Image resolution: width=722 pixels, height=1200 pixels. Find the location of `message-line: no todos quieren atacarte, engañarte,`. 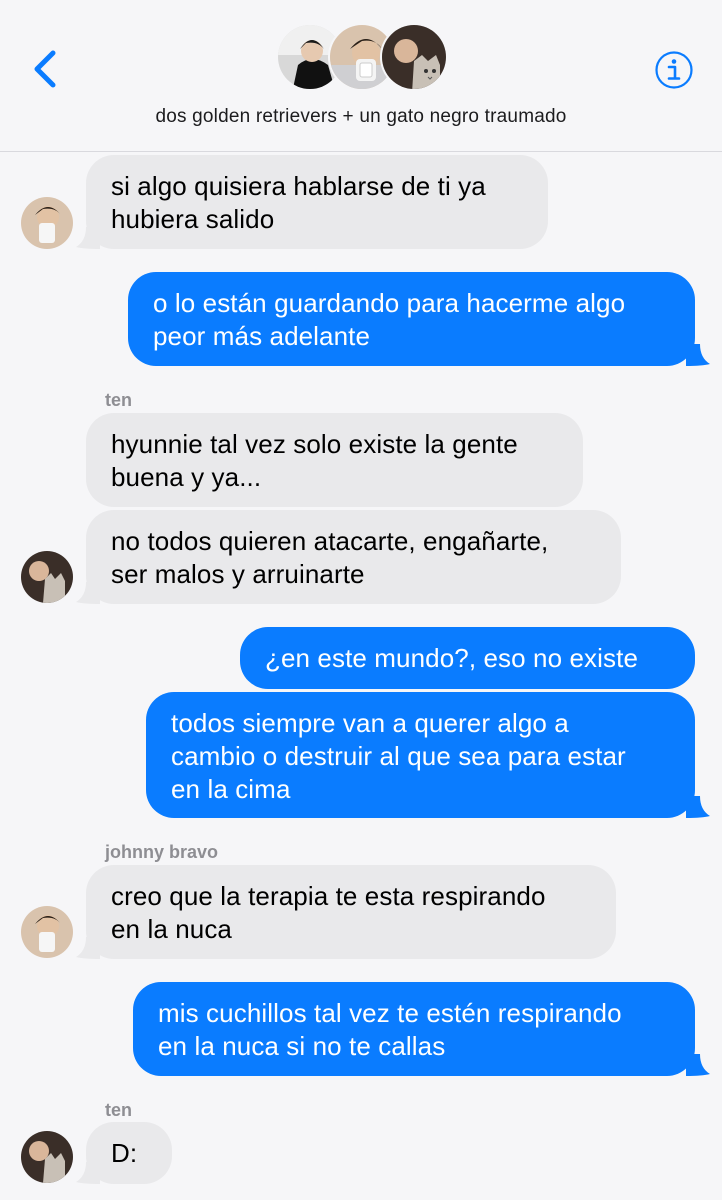

message-line: no todos quieren atacarte, engañarte, is located at coordinates (330, 541).